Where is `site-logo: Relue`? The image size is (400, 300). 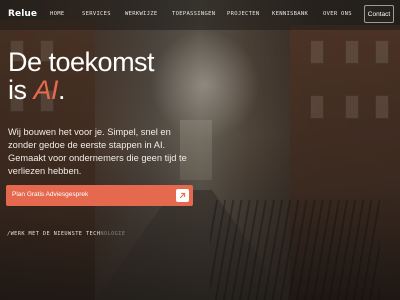
site-logo: Relue is located at coordinates (22, 14).